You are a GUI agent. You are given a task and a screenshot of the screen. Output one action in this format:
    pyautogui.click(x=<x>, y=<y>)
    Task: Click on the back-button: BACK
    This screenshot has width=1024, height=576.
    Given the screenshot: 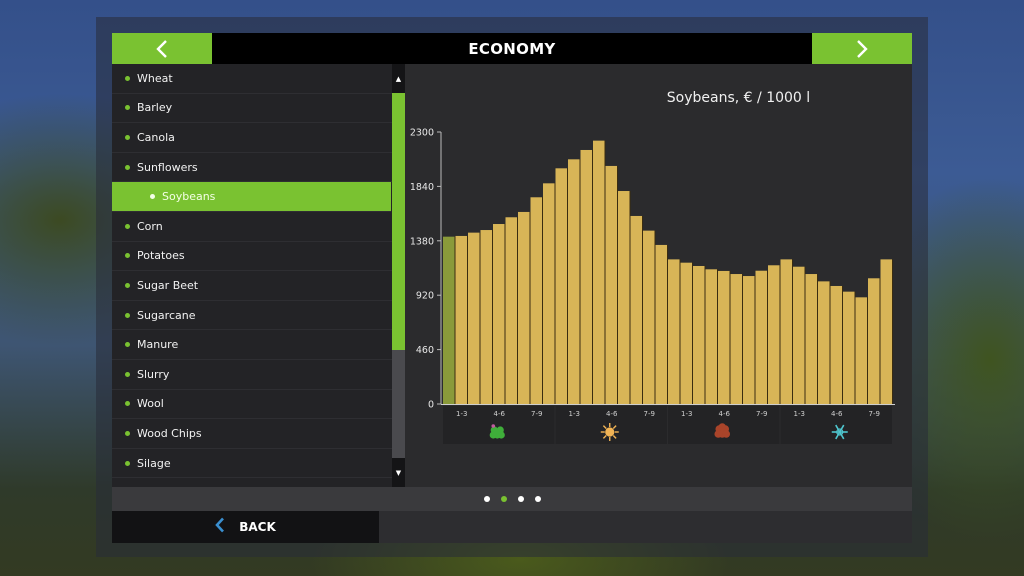 What is the action you would take?
    pyautogui.click(x=245, y=527)
    